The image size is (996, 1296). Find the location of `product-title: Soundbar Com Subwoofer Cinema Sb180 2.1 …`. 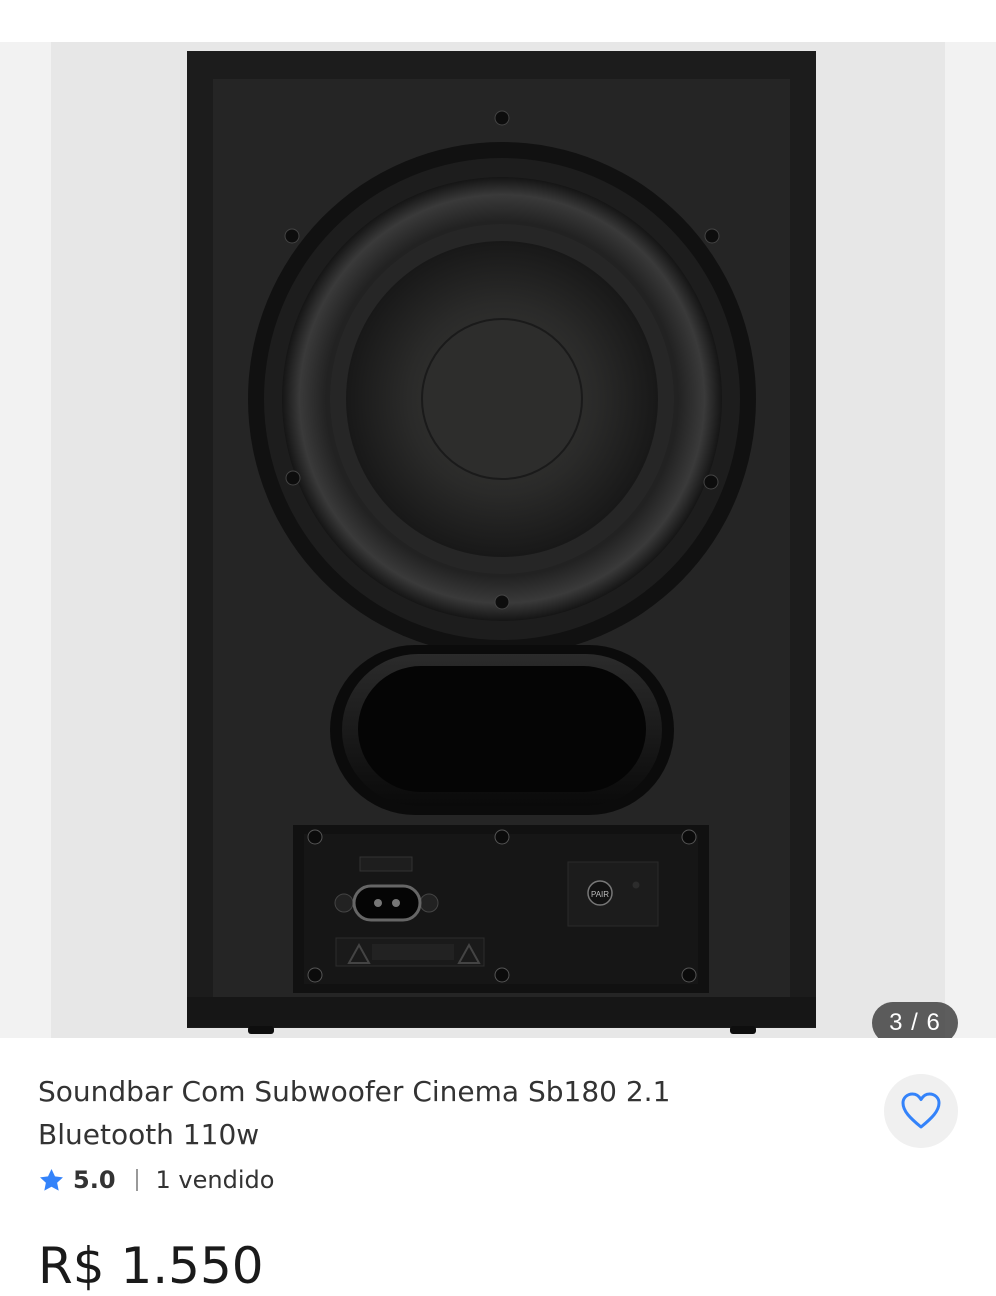

product-title: Soundbar Com Subwoofer Cinema Sb180 2.1 … is located at coordinates (354, 1113).